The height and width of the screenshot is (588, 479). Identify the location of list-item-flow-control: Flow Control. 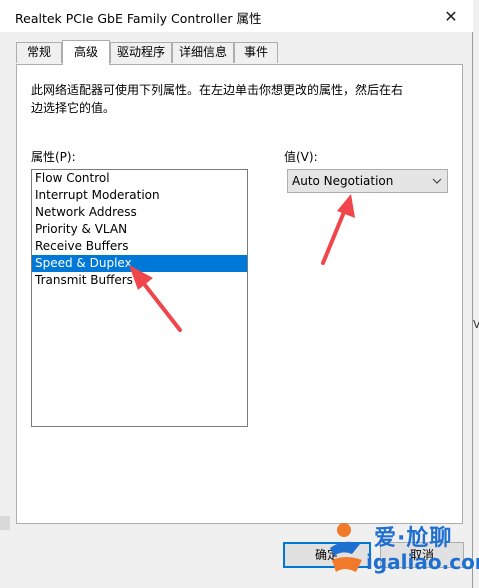
(139, 178).